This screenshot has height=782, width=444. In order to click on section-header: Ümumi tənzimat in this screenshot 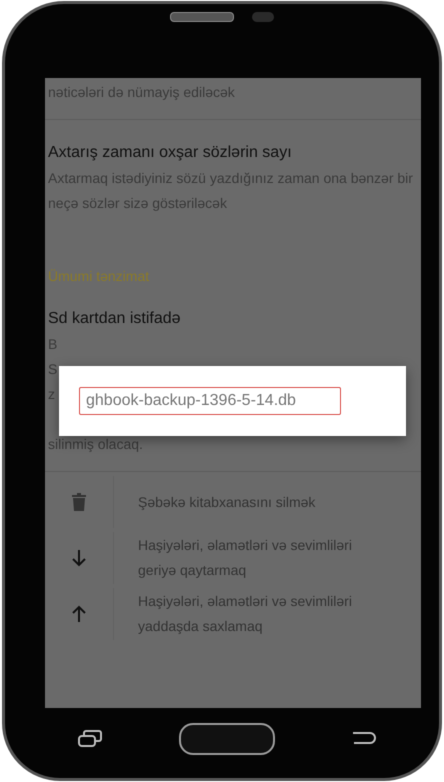, I will do `click(98, 275)`.